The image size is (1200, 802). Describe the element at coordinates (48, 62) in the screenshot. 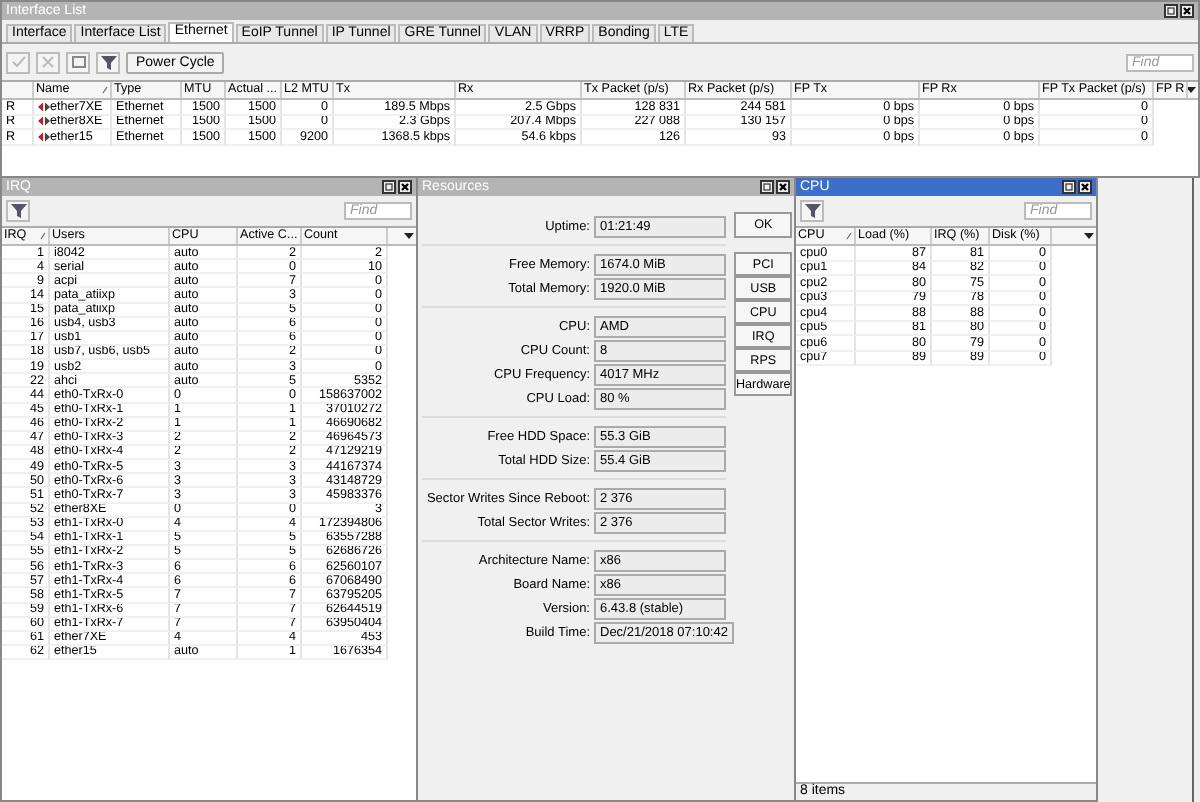

I see `cross-icon` at that location.